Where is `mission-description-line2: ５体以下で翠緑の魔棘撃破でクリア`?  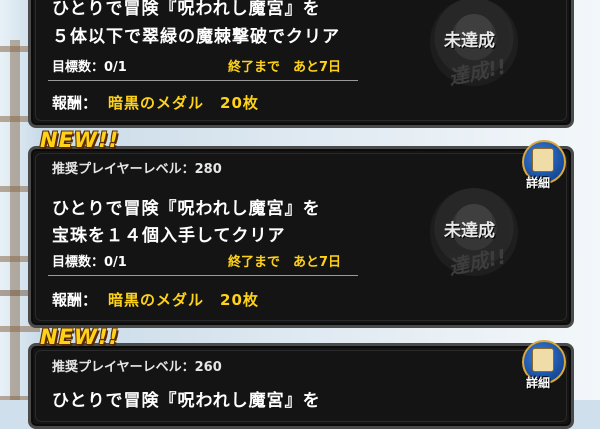 mission-description-line2: ５体以下で翠緑の魔棘撃破でクリア is located at coordinates (196, 37).